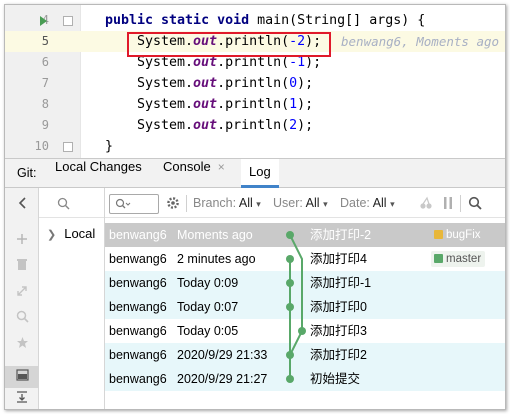 This screenshot has height=414, width=510. What do you see at coordinates (305, 307) in the screenshot?
I see `commit-row: benwang6 Today 0:07 添加打印0` at bounding box center [305, 307].